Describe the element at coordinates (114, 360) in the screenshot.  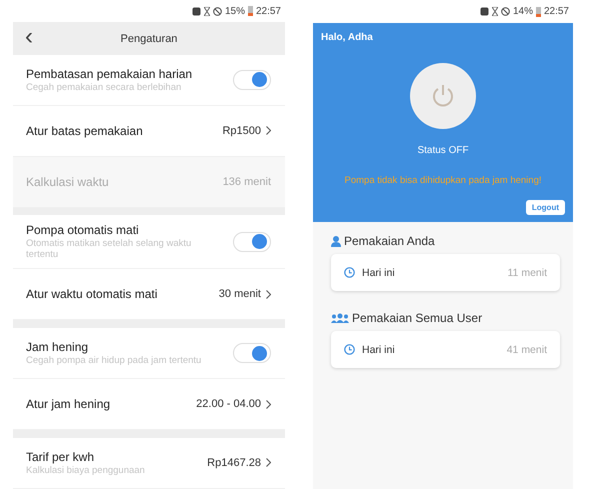
I see `setting-description: Cegah pompa air hidup pada jam tertentu` at that location.